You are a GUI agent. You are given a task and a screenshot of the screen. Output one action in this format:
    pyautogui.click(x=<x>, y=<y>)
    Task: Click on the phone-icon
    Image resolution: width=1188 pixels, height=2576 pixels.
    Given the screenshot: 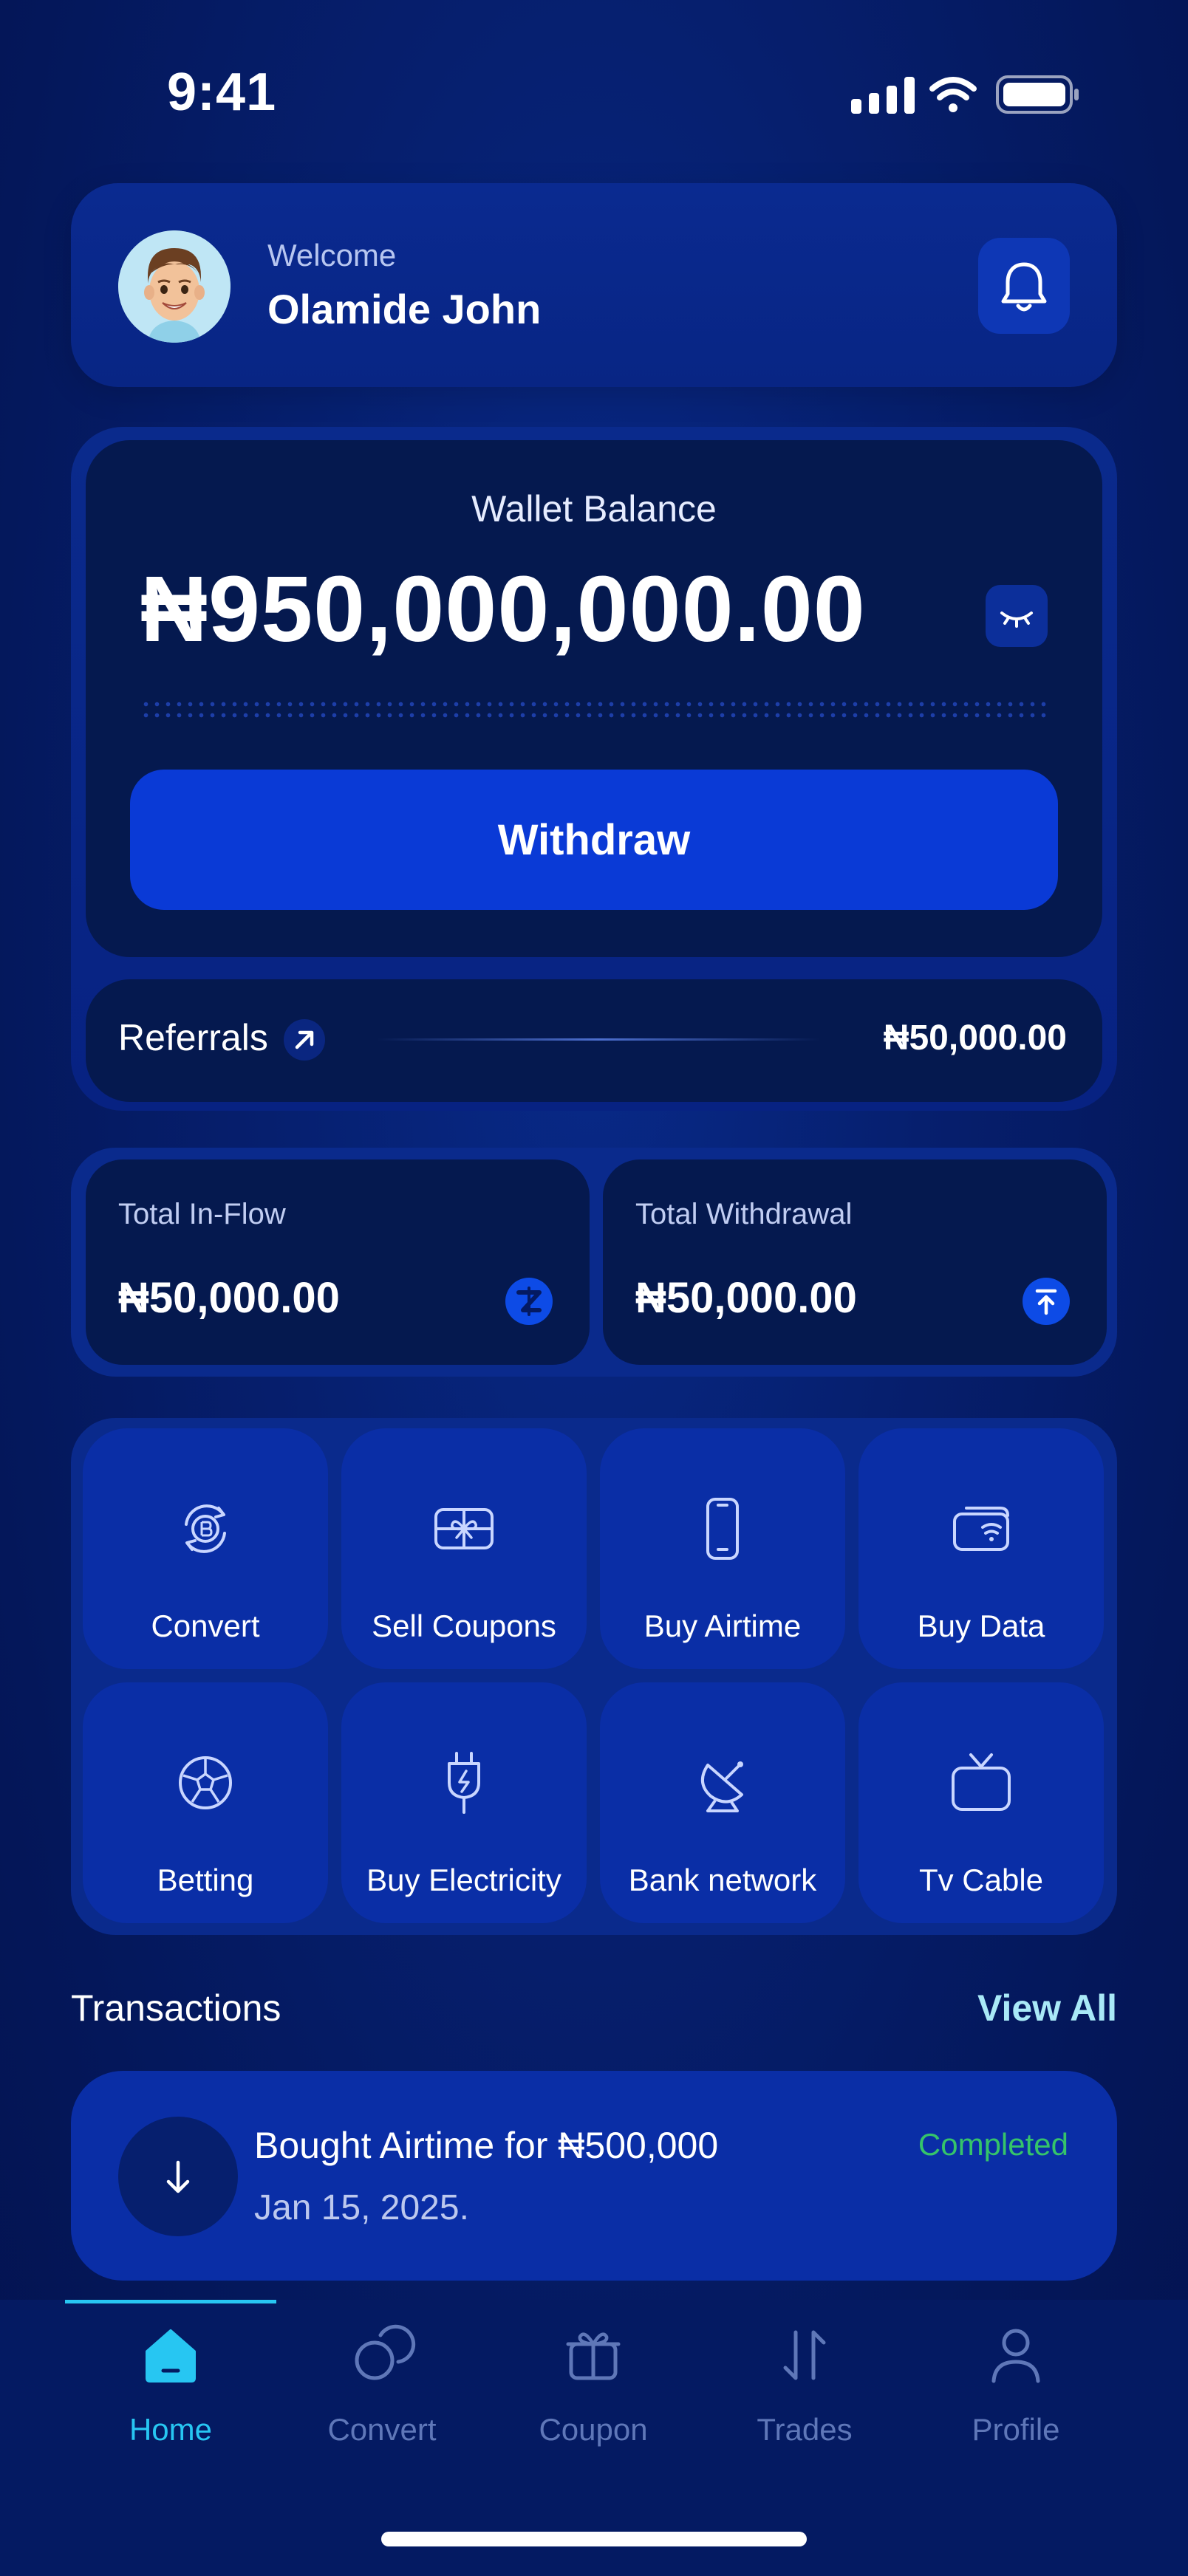 What is the action you would take?
    pyautogui.click(x=722, y=1529)
    